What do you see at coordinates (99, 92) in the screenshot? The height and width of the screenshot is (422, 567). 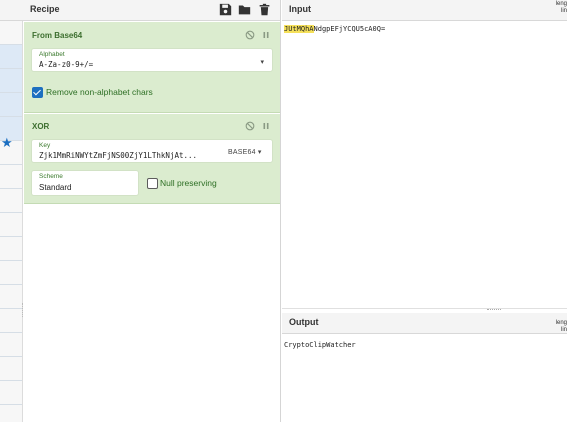 I see `remove-non-alphabet-label: Remove non-alphabet chars` at bounding box center [99, 92].